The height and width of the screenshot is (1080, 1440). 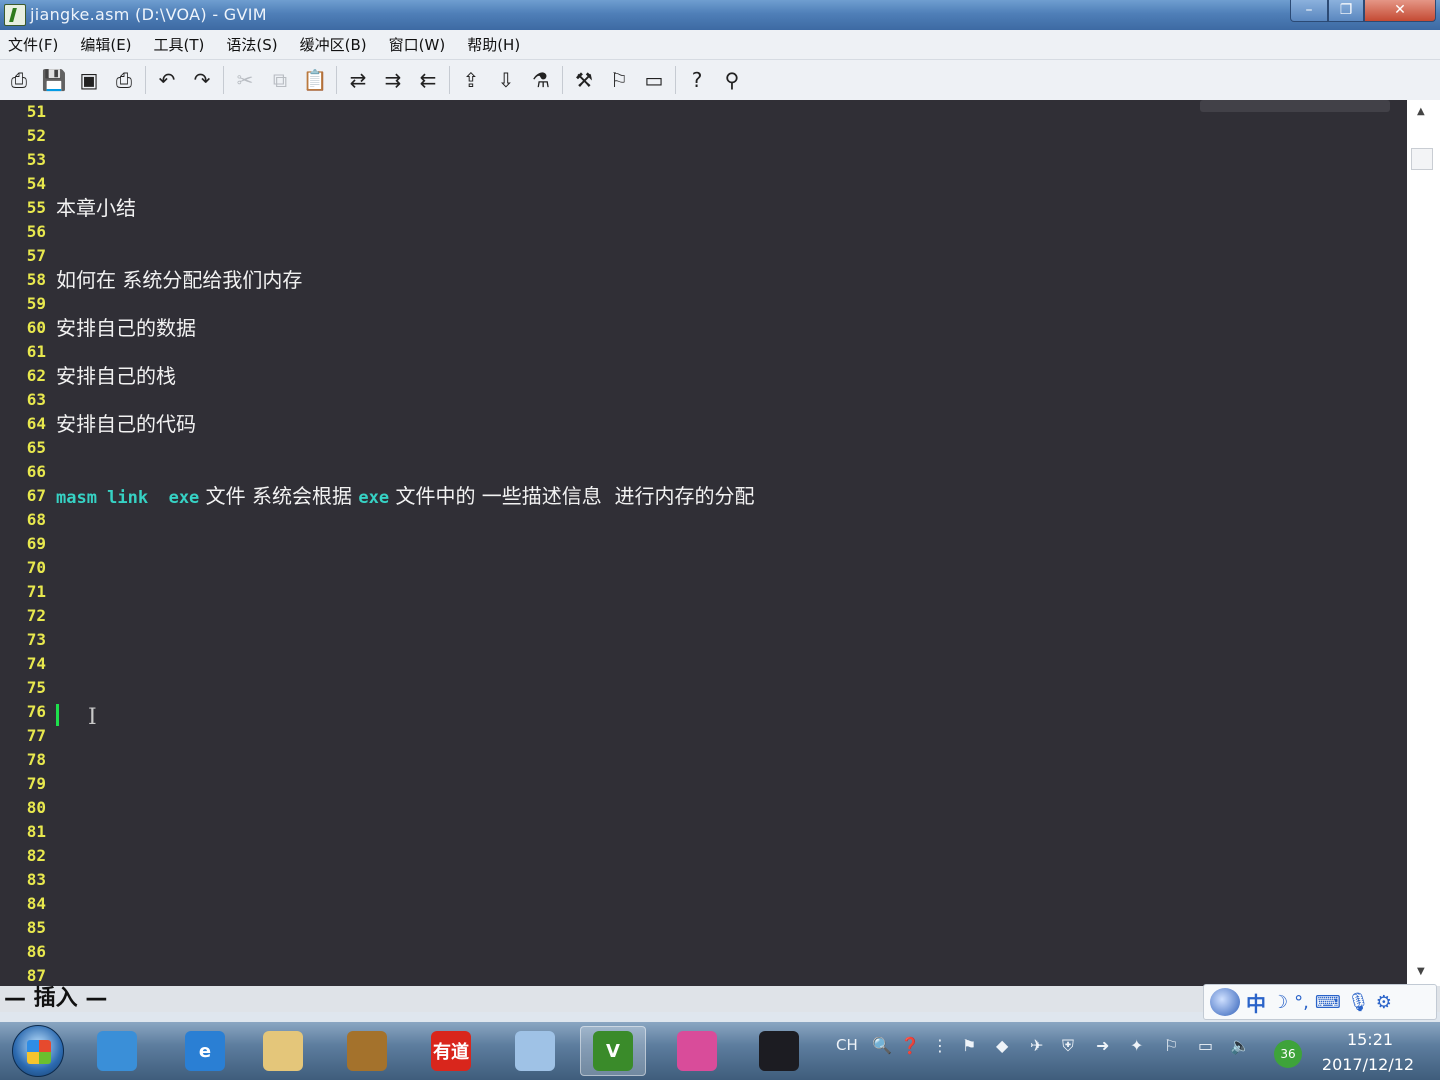 What do you see at coordinates (1423, 543) in the screenshot?
I see `vertical-scrollbar: ▲ ▼` at bounding box center [1423, 543].